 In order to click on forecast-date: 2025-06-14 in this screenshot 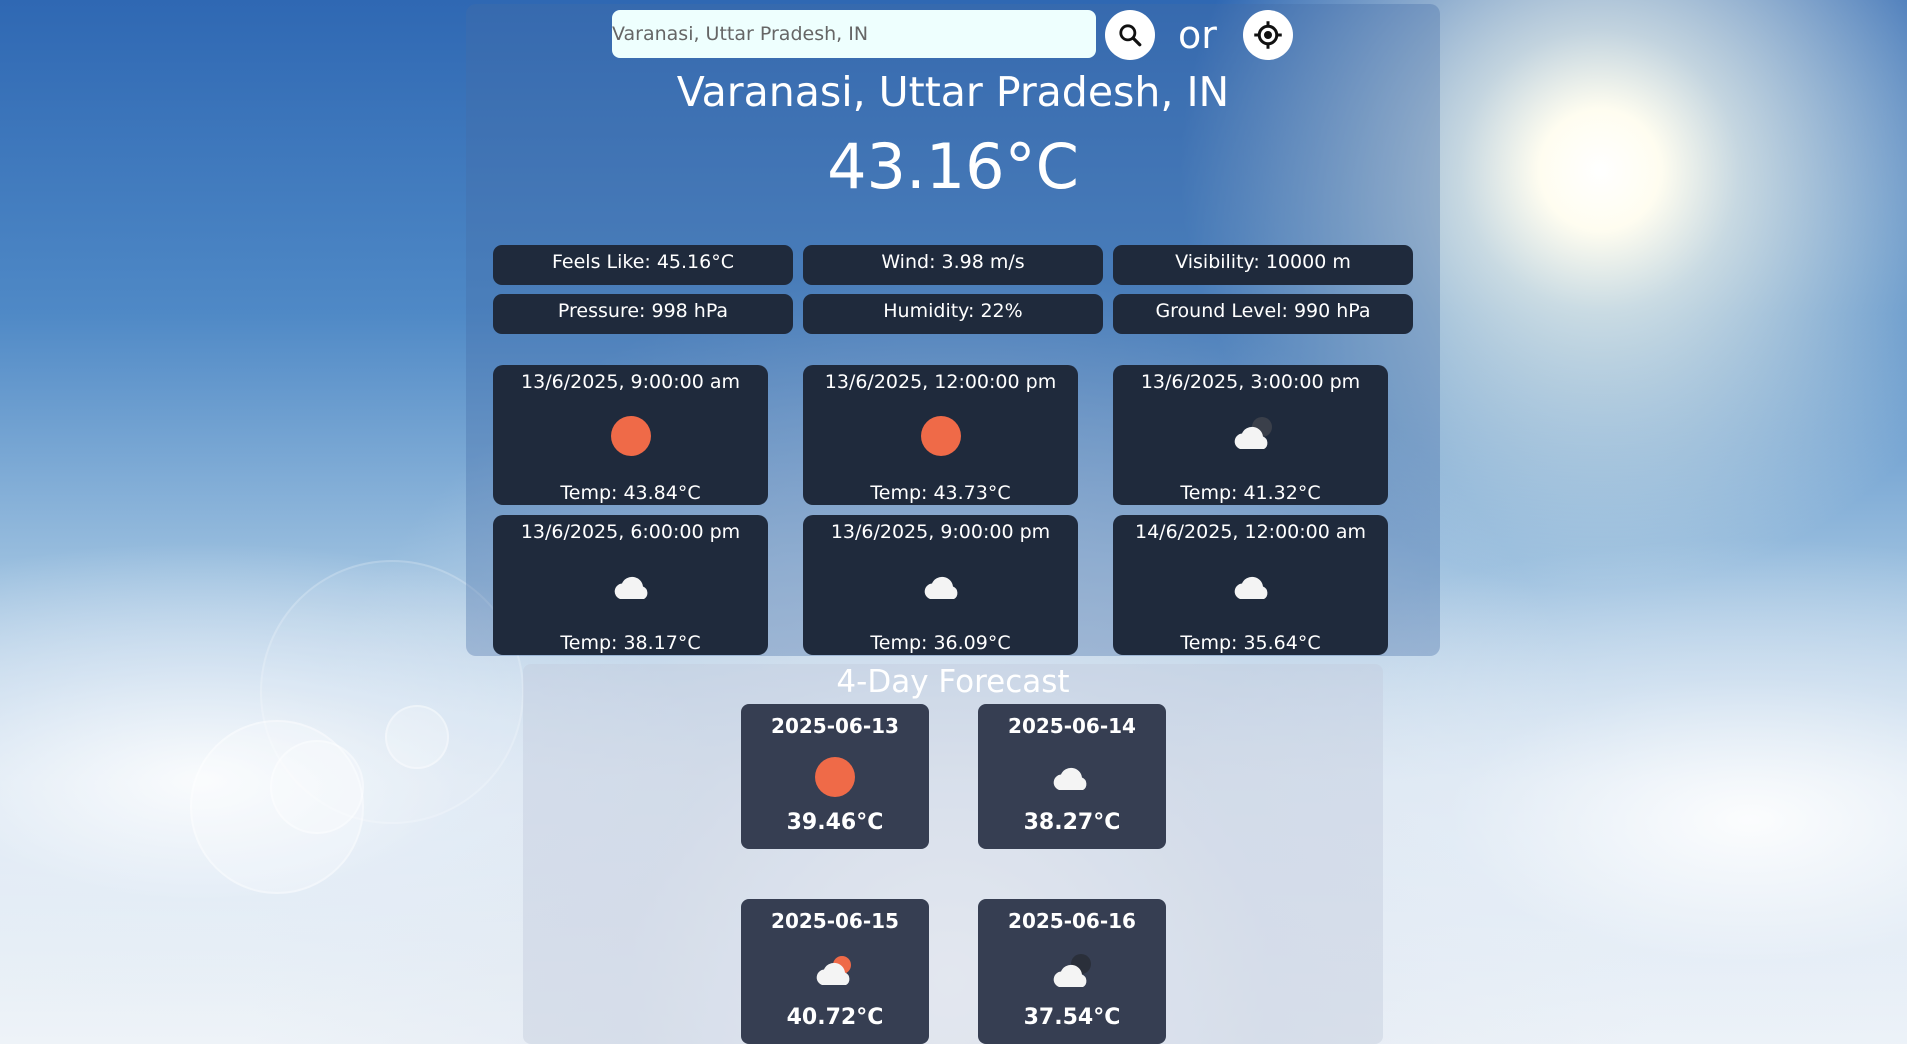, I will do `click(1072, 726)`.